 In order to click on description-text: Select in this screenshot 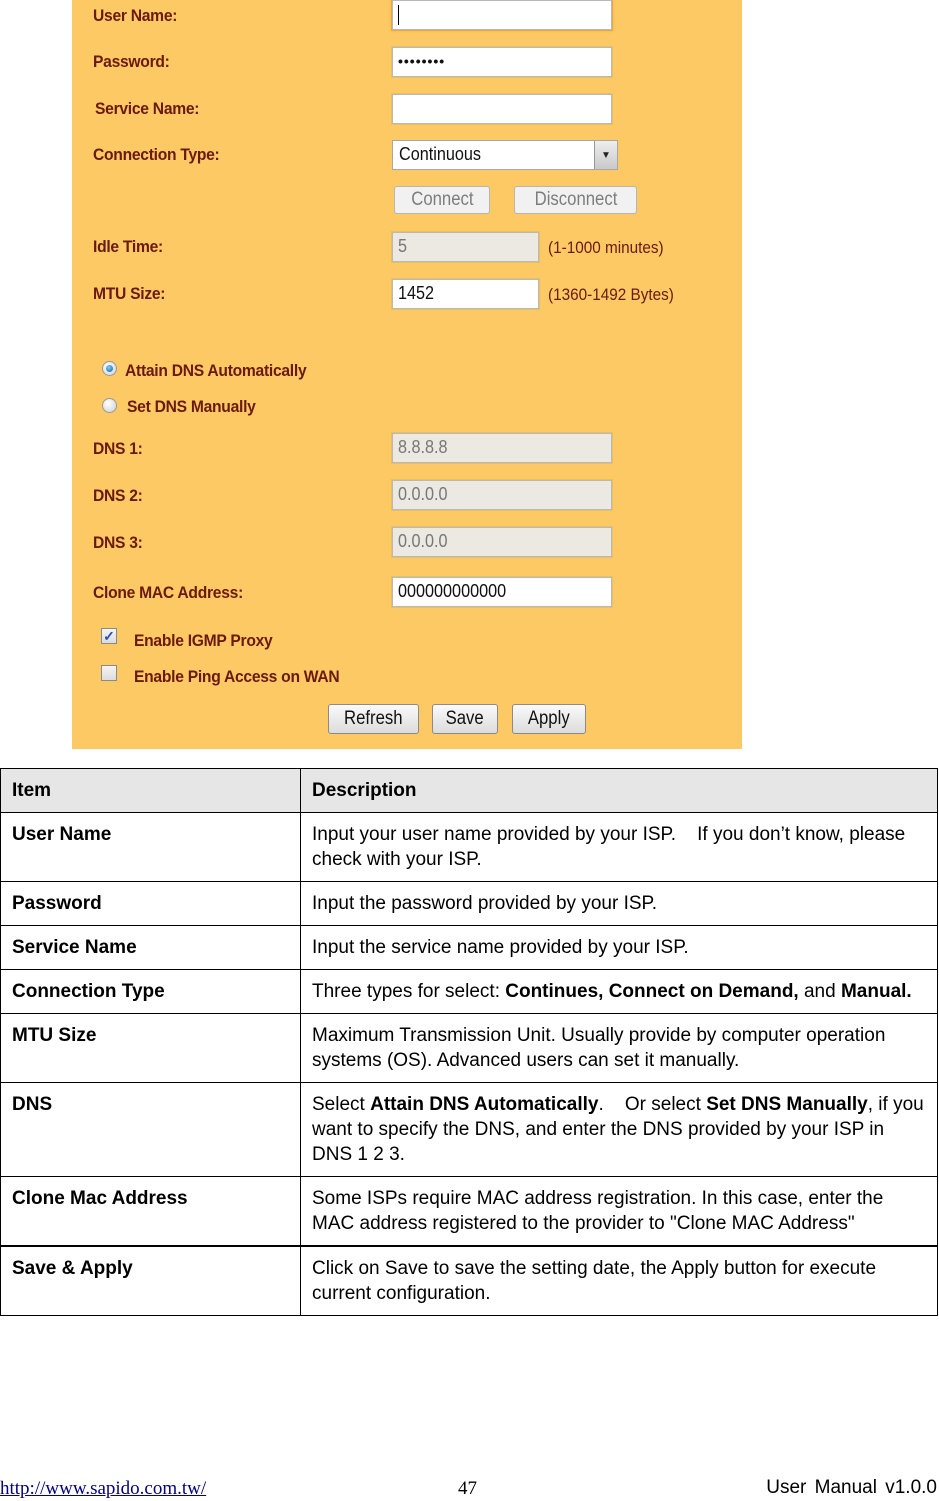, I will do `click(341, 1104)`.